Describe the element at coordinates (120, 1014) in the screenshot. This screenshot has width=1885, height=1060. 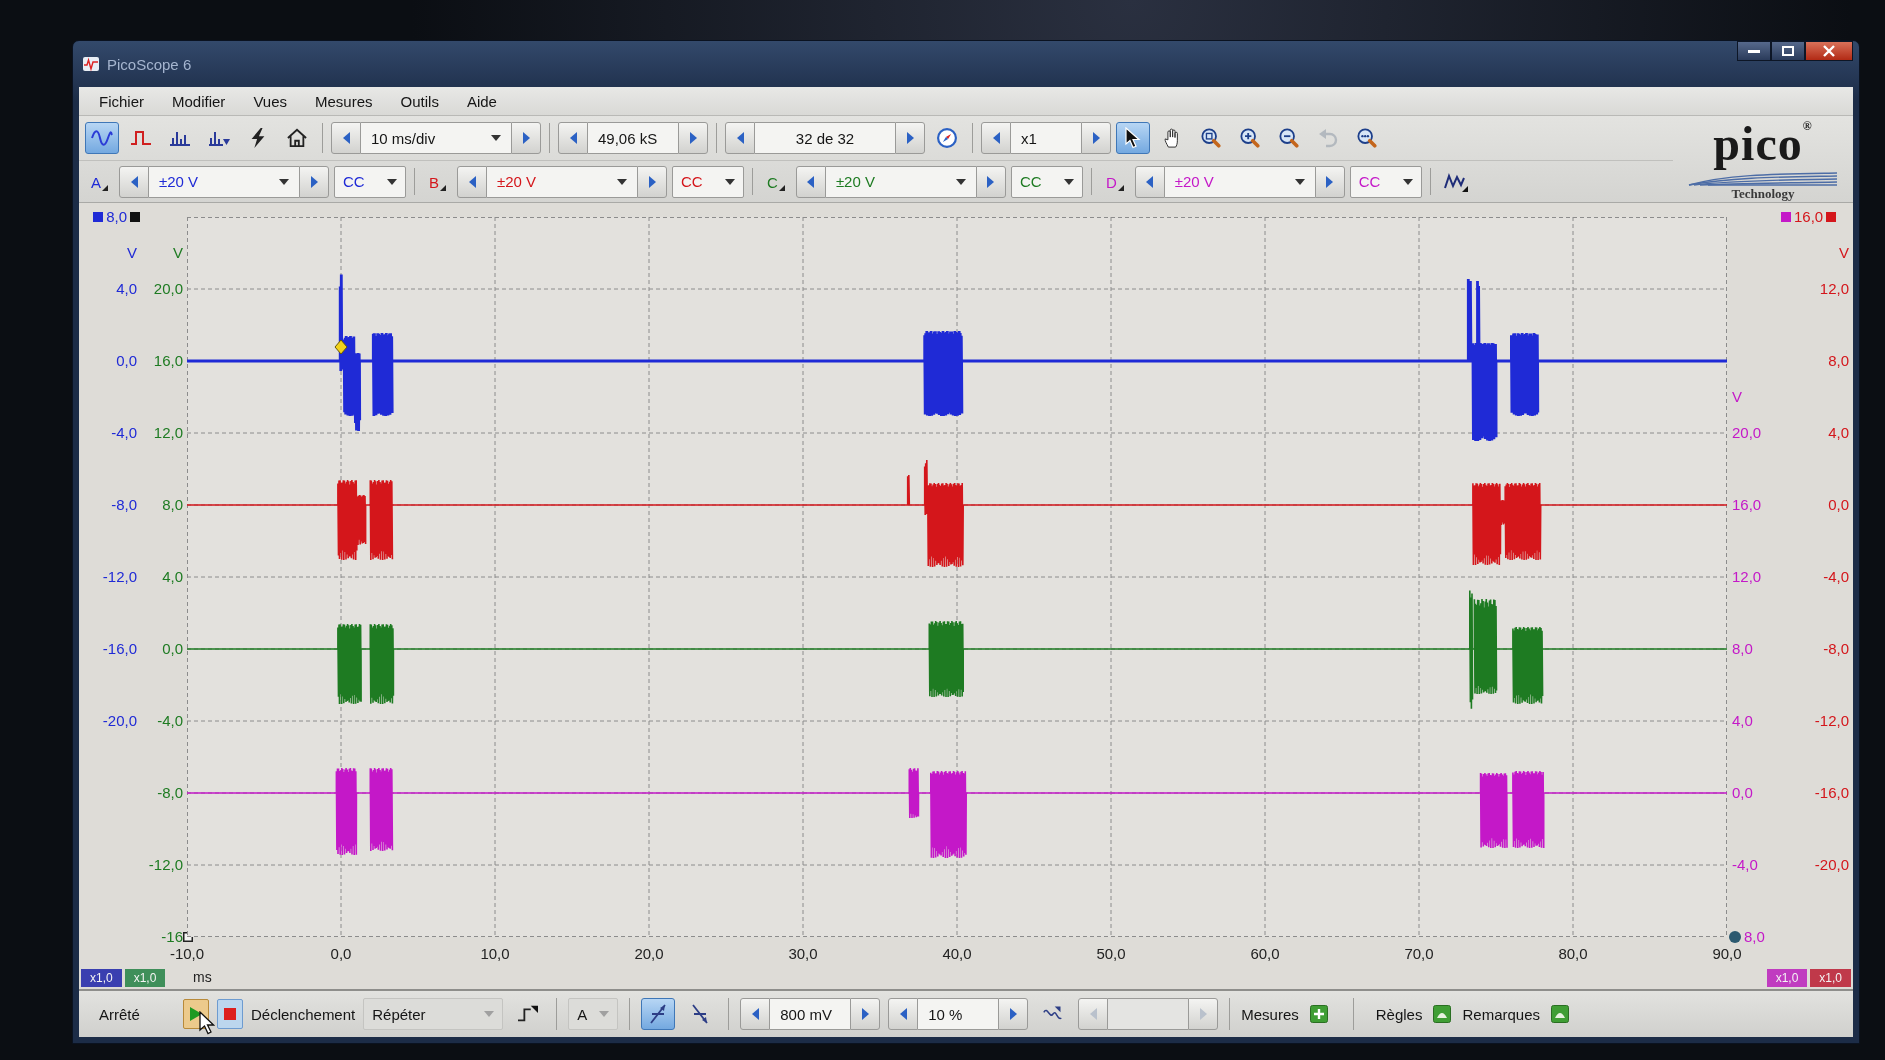
I see `status-label: Arrêté` at that location.